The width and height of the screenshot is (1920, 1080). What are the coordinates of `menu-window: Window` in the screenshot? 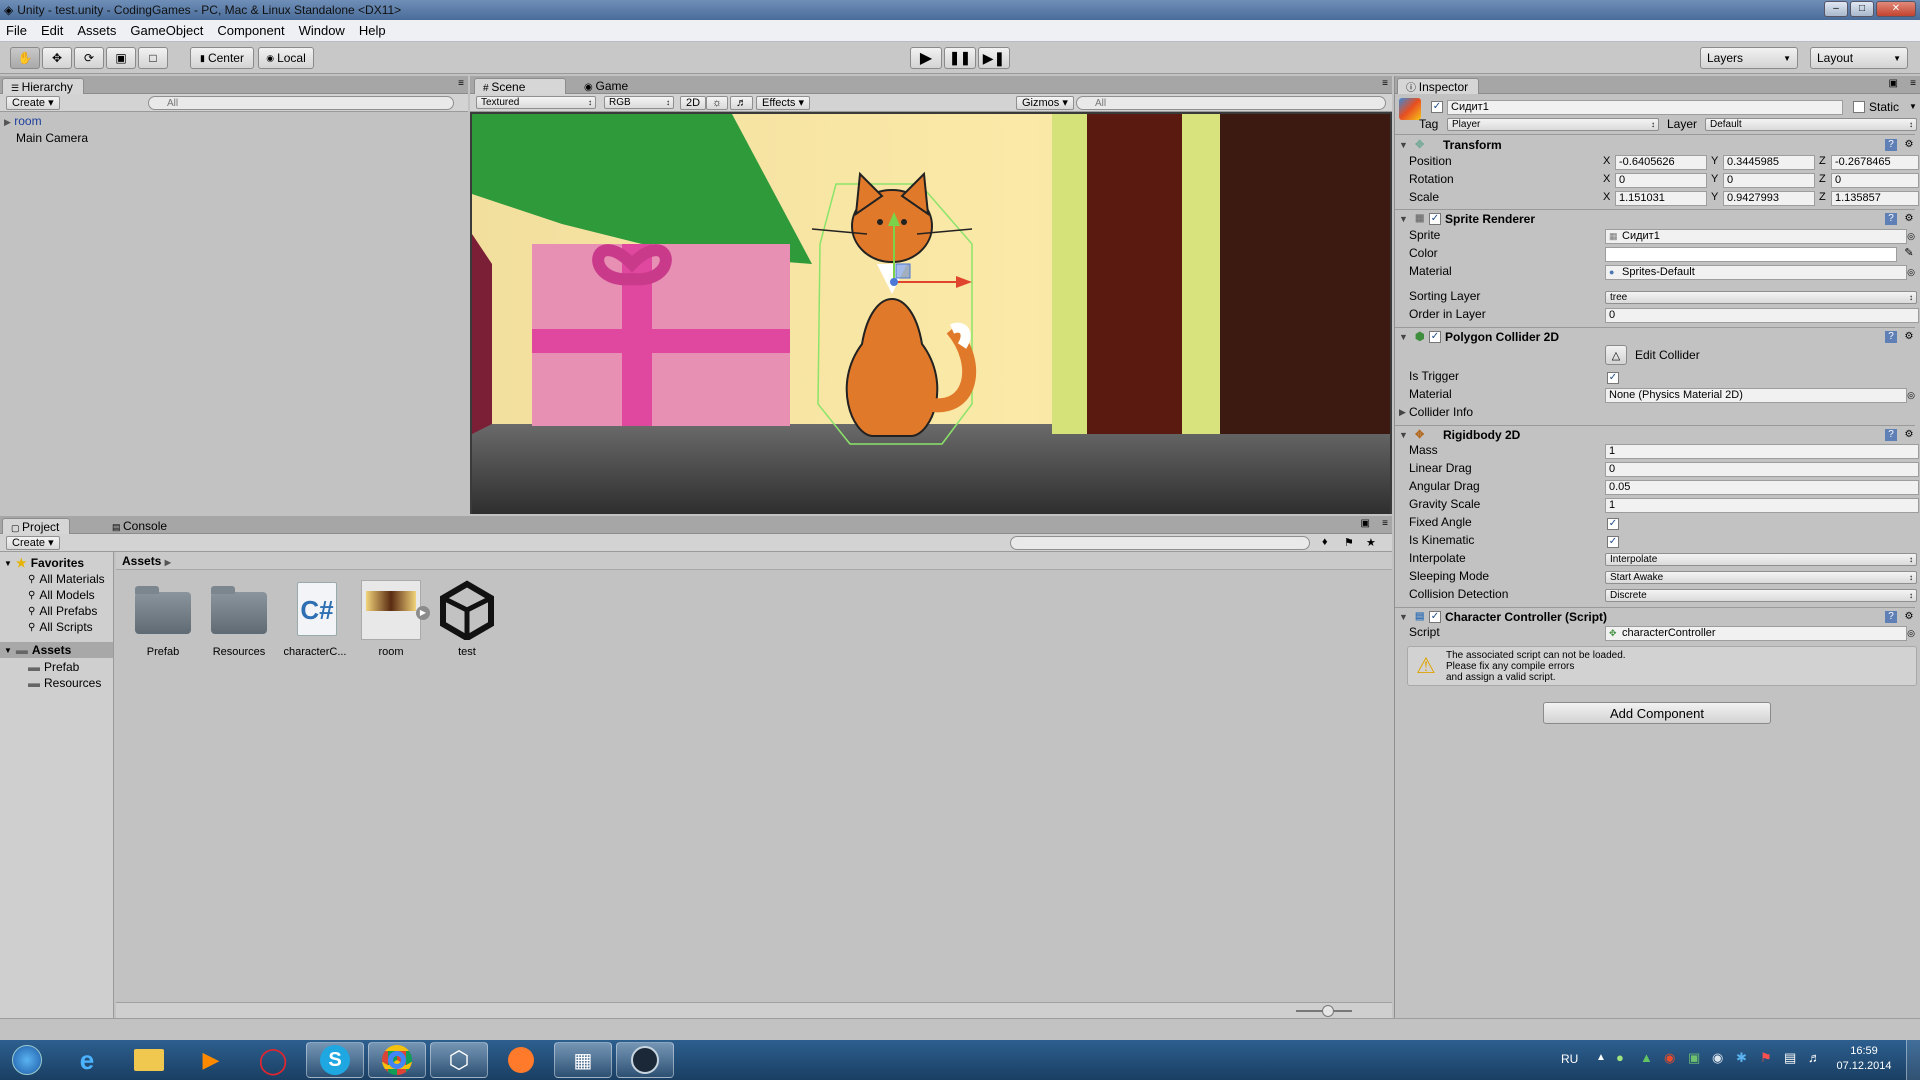 It's located at (322, 30).